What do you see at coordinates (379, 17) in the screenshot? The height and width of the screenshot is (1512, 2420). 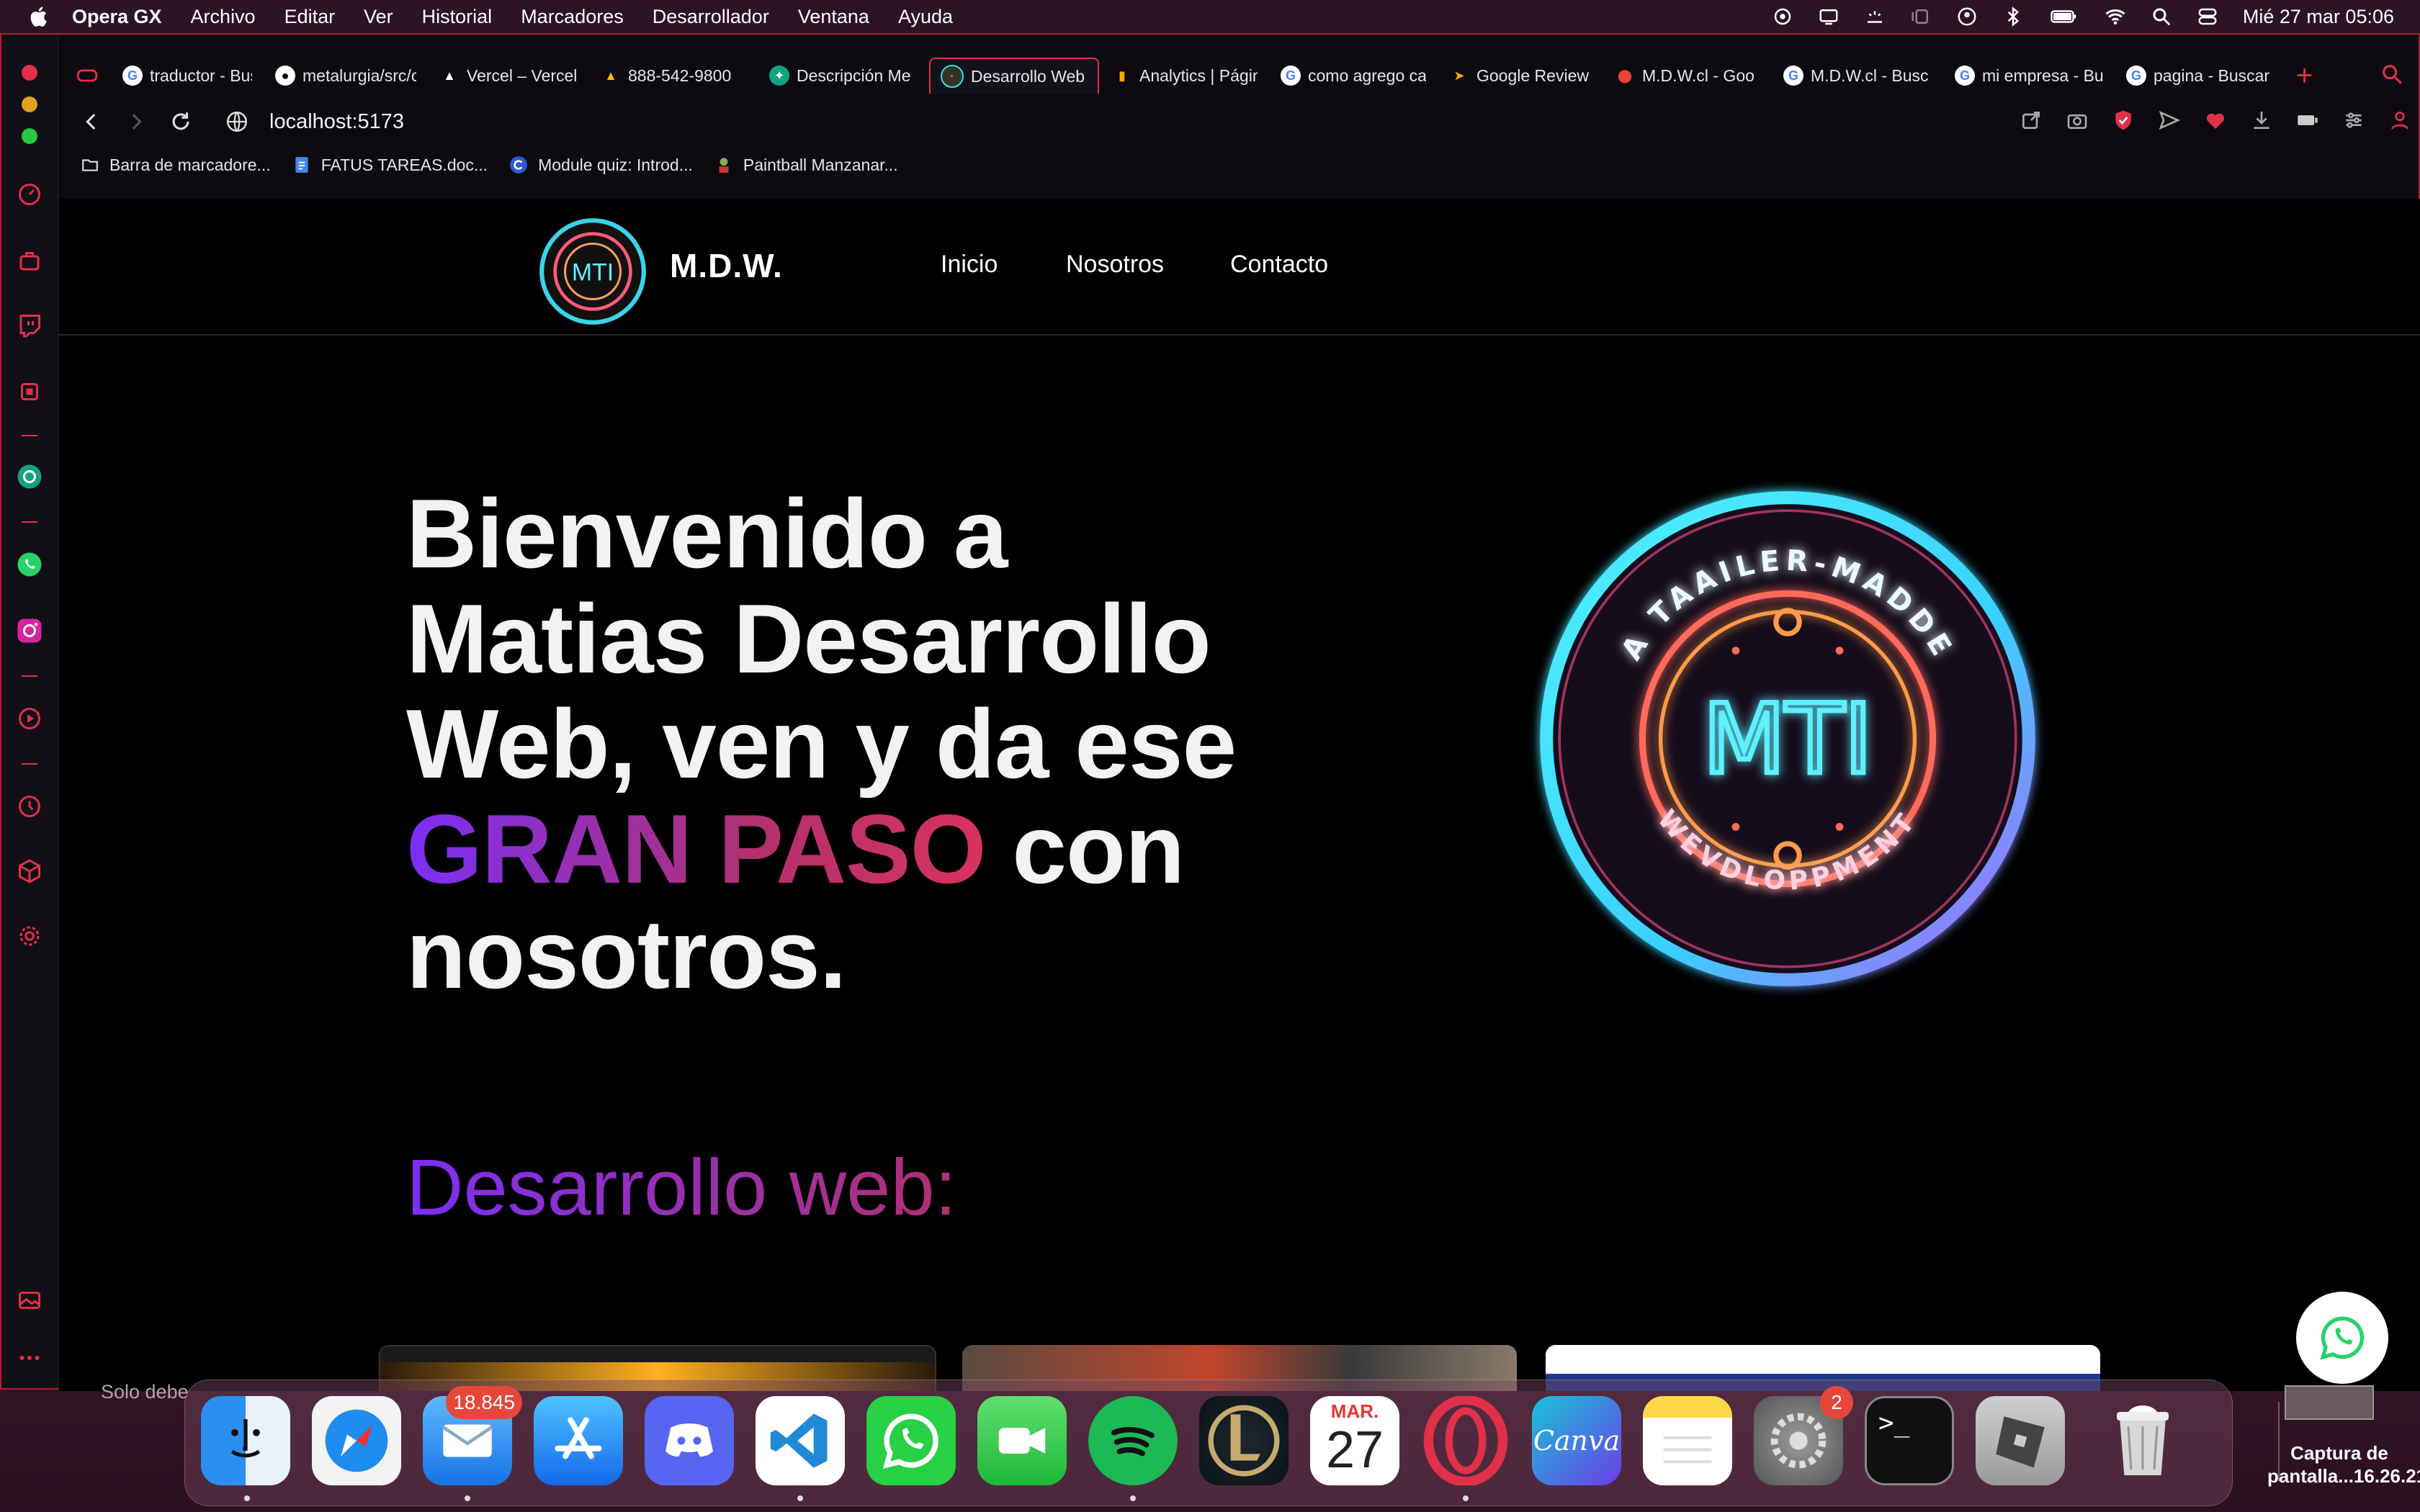 I see `menu-ver: Ver` at bounding box center [379, 17].